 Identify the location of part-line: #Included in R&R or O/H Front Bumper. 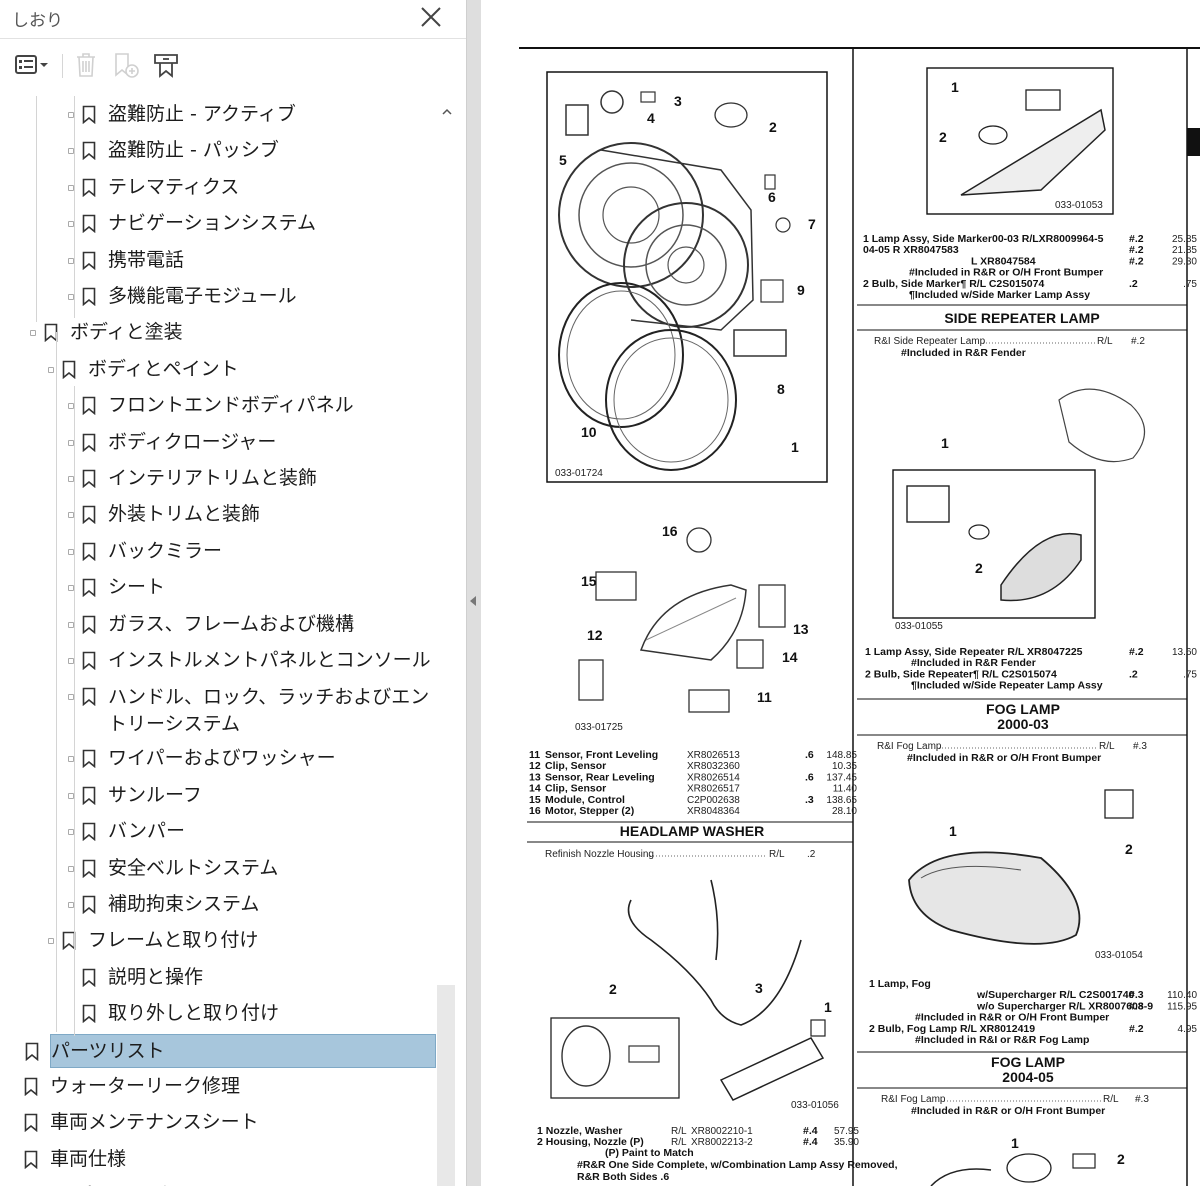
(1012, 1018).